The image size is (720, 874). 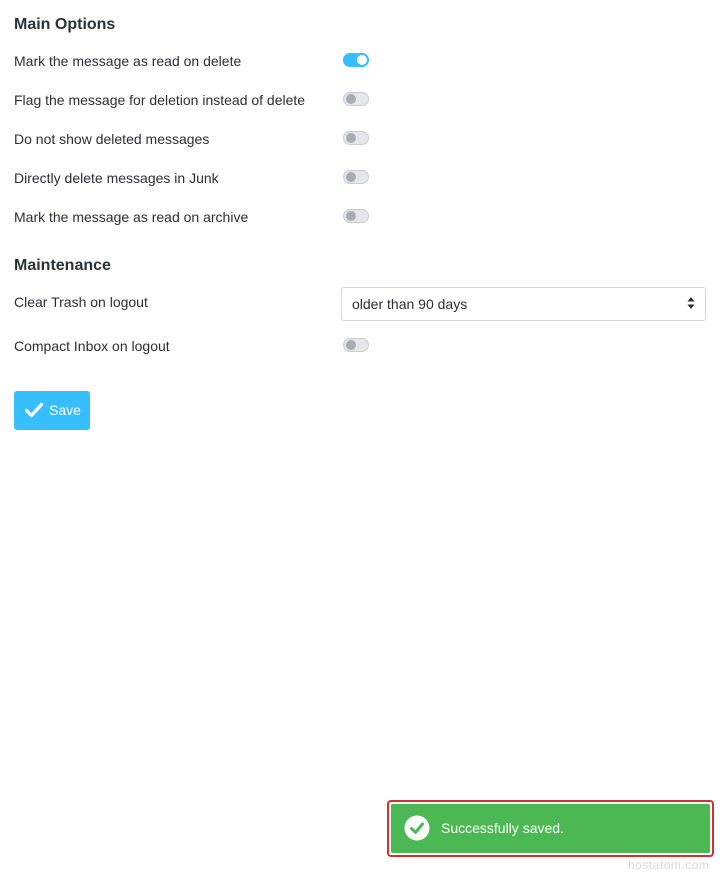 I want to click on hide-deleted-label: Do not show deleted messages, so click(x=112, y=139).